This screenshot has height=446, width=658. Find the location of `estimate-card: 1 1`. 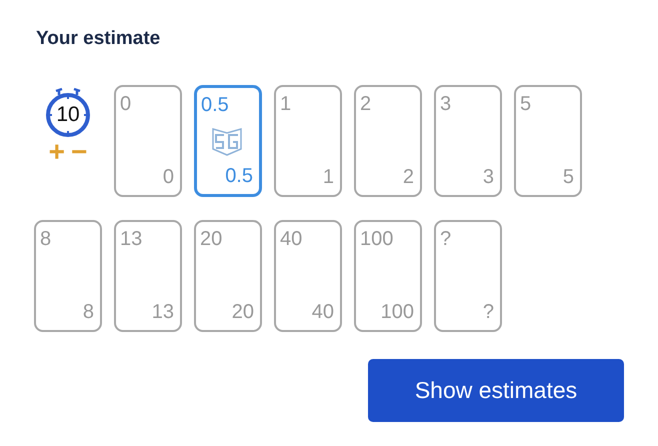

estimate-card: 1 1 is located at coordinates (308, 141).